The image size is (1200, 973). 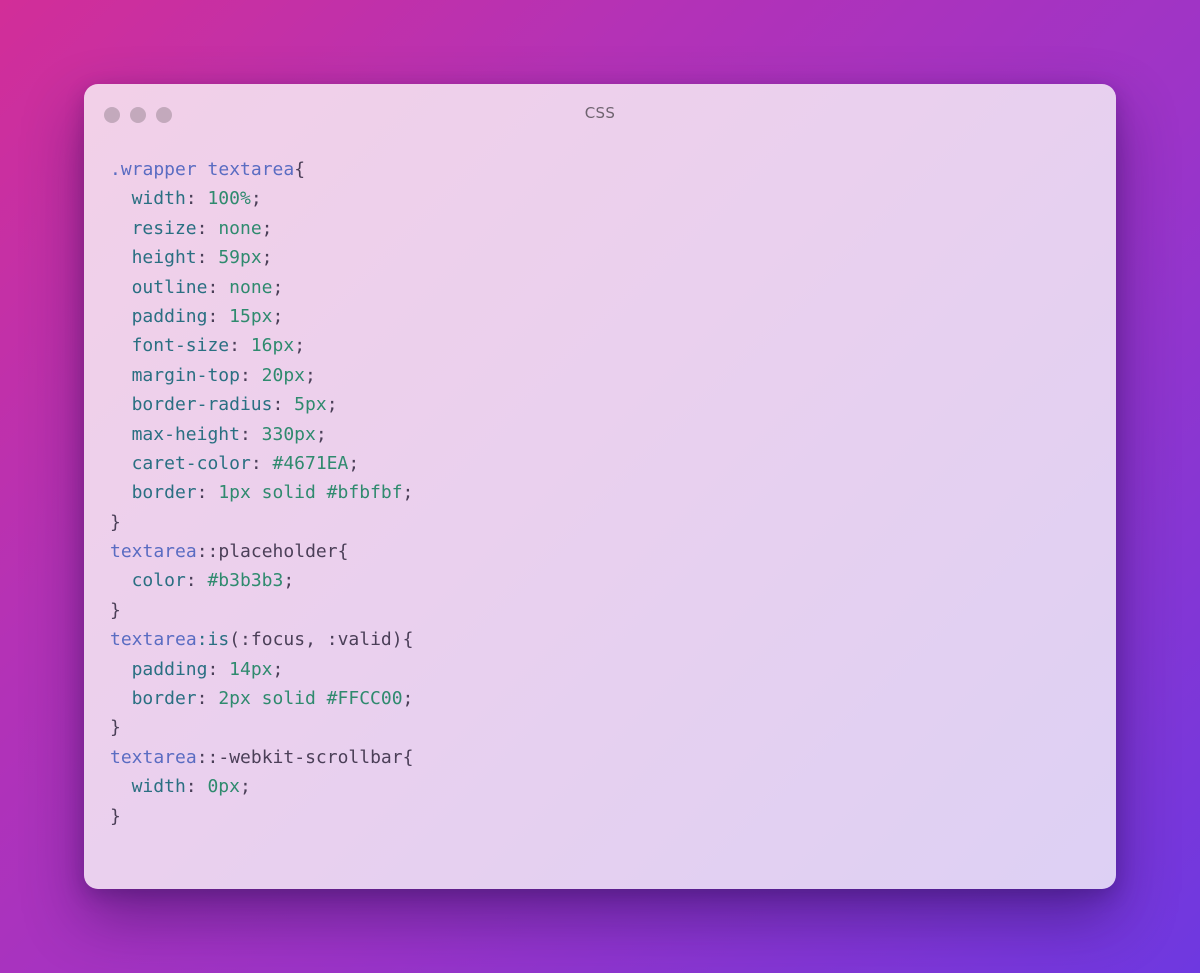 What do you see at coordinates (202, 405) in the screenshot?
I see `code-token-property: border-radius` at bounding box center [202, 405].